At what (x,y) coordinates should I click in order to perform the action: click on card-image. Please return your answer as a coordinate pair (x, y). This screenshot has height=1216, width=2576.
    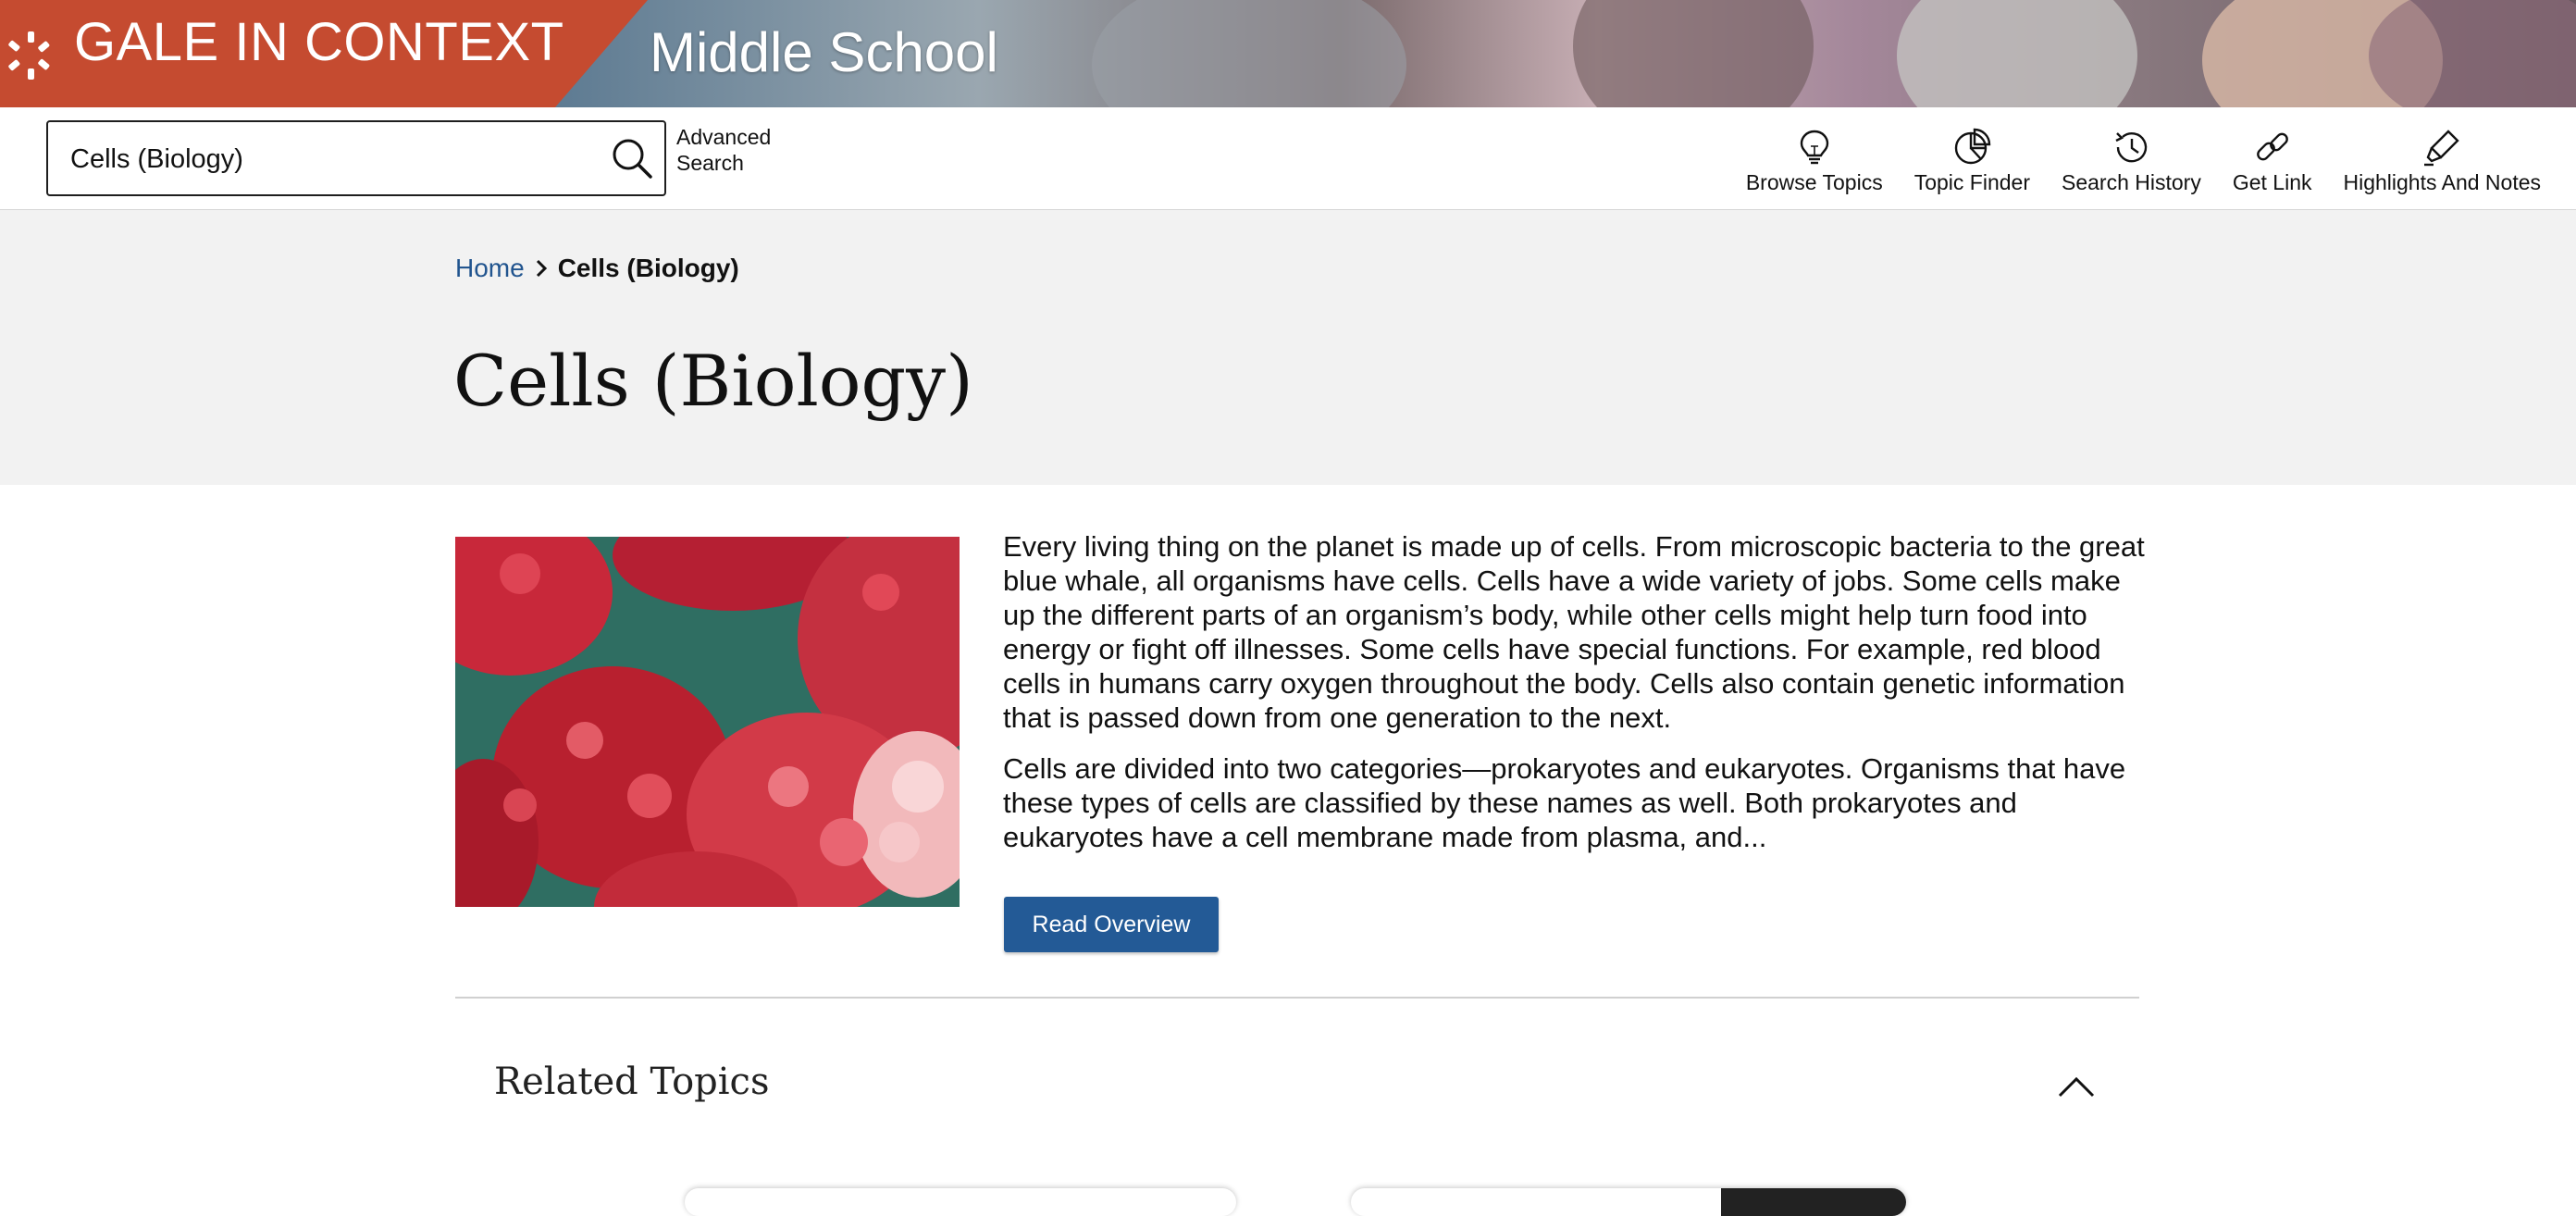
    Looking at the image, I should click on (1813, 1202).